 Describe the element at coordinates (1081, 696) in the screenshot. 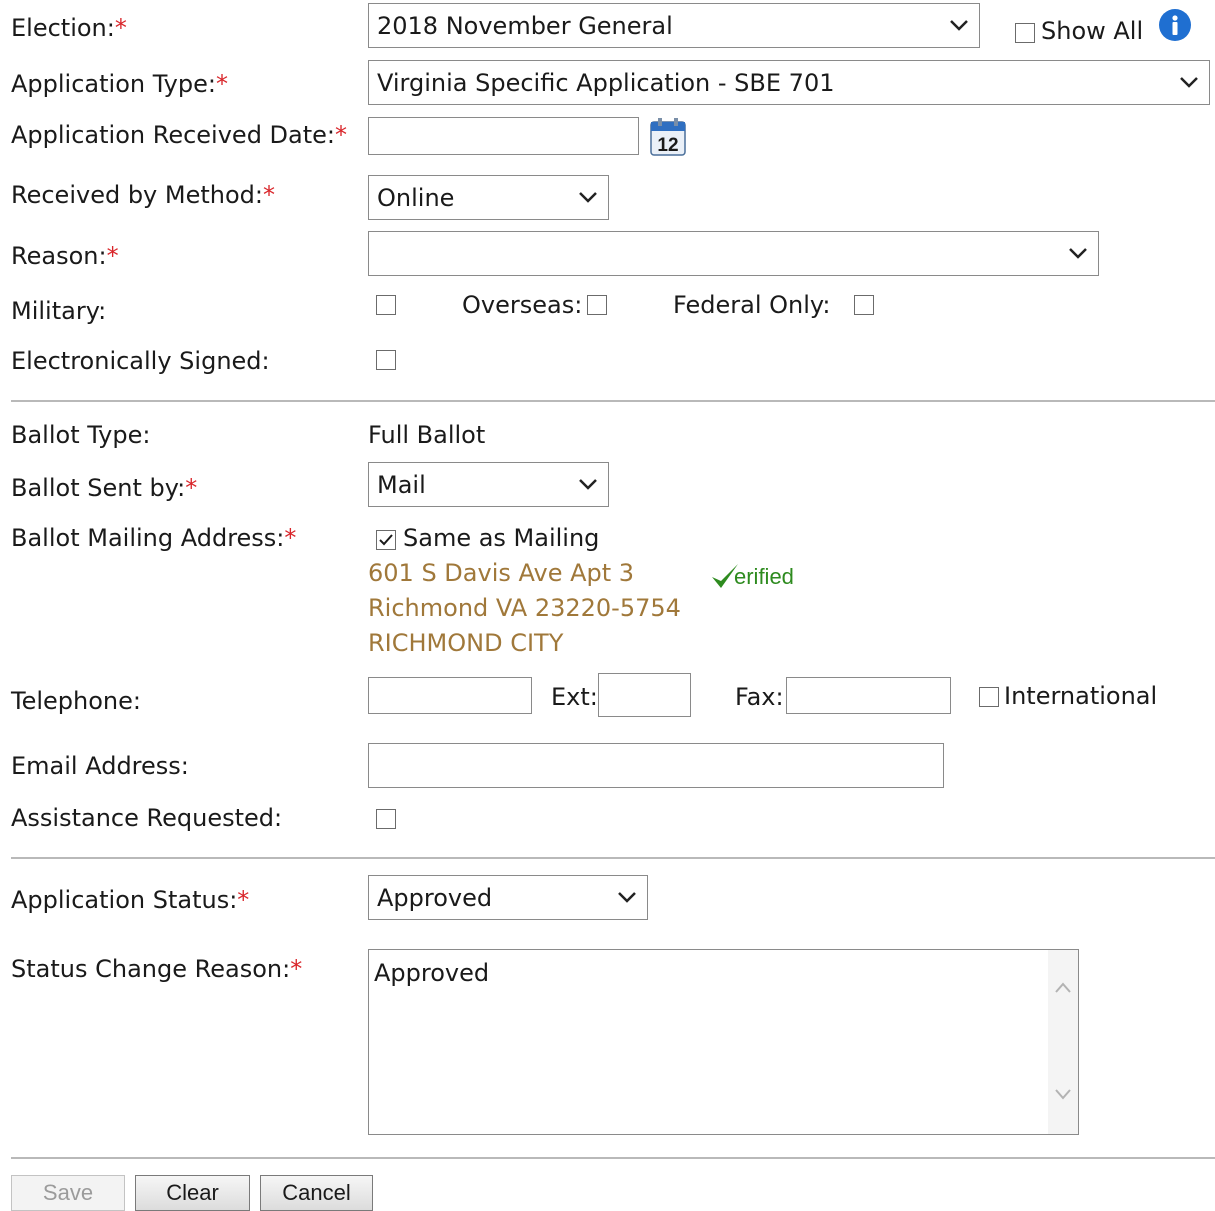

I see `international-label: International` at that location.